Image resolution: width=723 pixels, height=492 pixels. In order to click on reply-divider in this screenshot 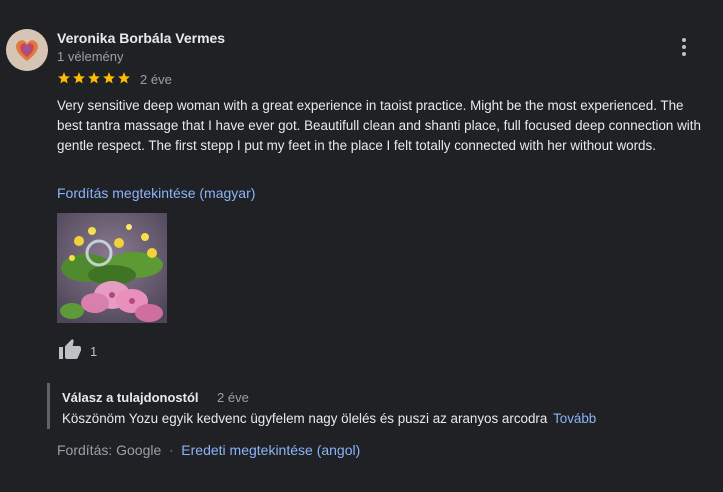, I will do `click(48, 406)`.